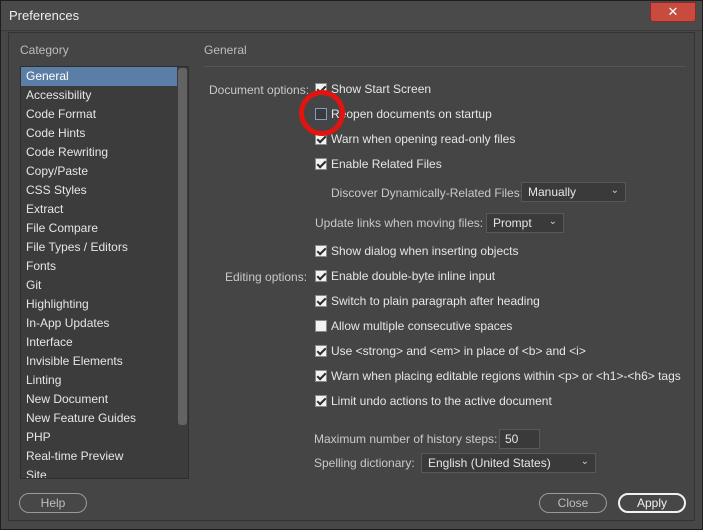 The width and height of the screenshot is (703, 530). Describe the element at coordinates (99, 380) in the screenshot. I see `category-item: Linting` at that location.